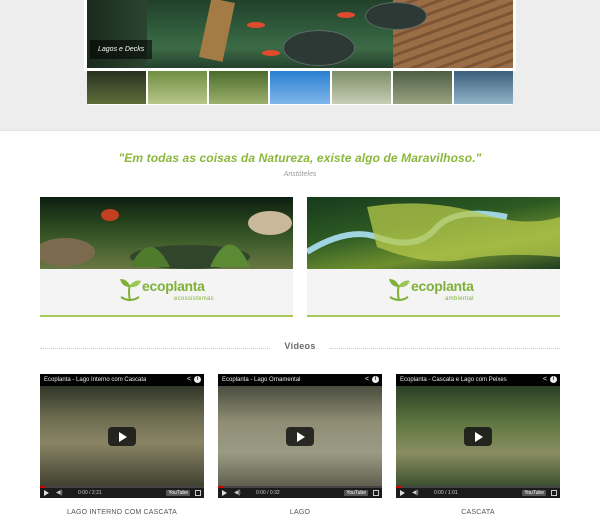  Describe the element at coordinates (446, 493) in the screenshot. I see `video-time: 0:00 / 1:01` at that location.